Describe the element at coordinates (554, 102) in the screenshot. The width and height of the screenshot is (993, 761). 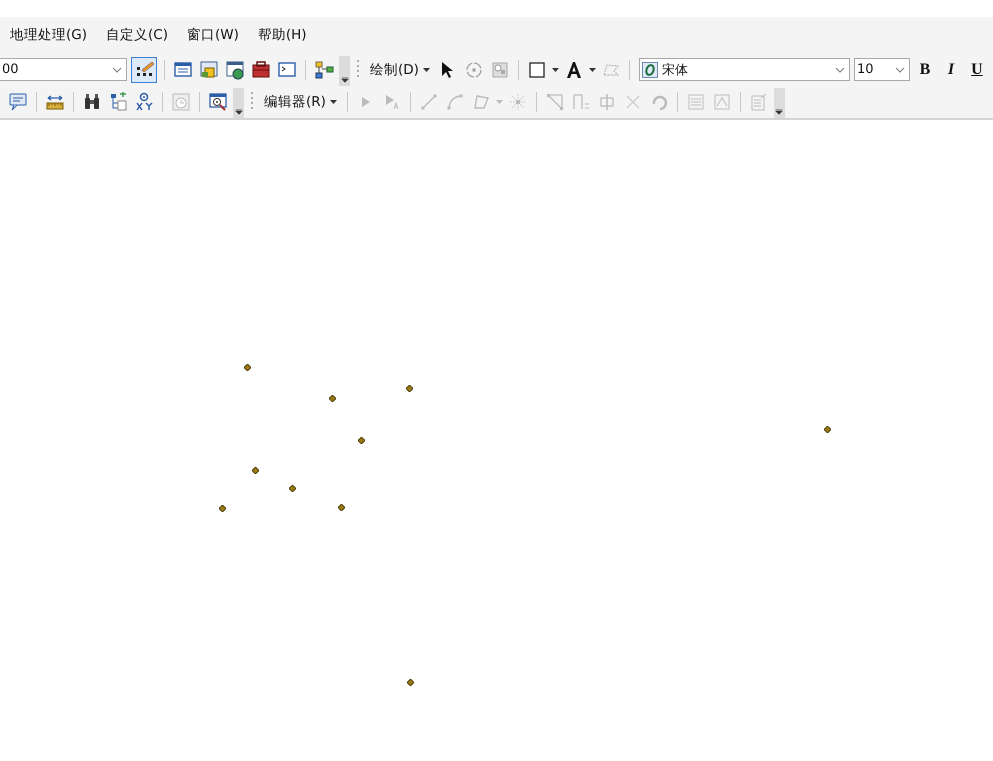
I see `triangle-edit-icon` at that location.